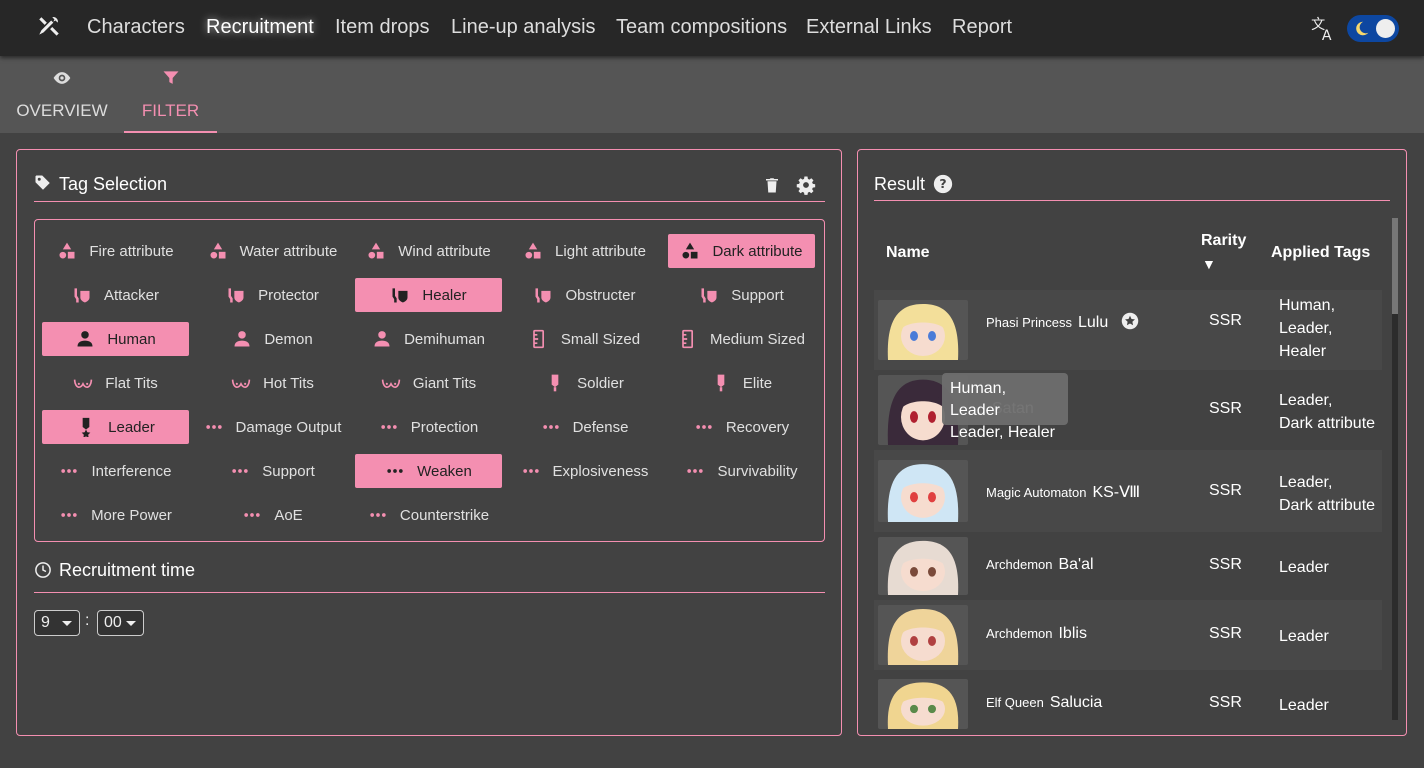 The image size is (1424, 768). What do you see at coordinates (584, 471) in the screenshot?
I see `tag-explosiveness: Explosiveness` at bounding box center [584, 471].